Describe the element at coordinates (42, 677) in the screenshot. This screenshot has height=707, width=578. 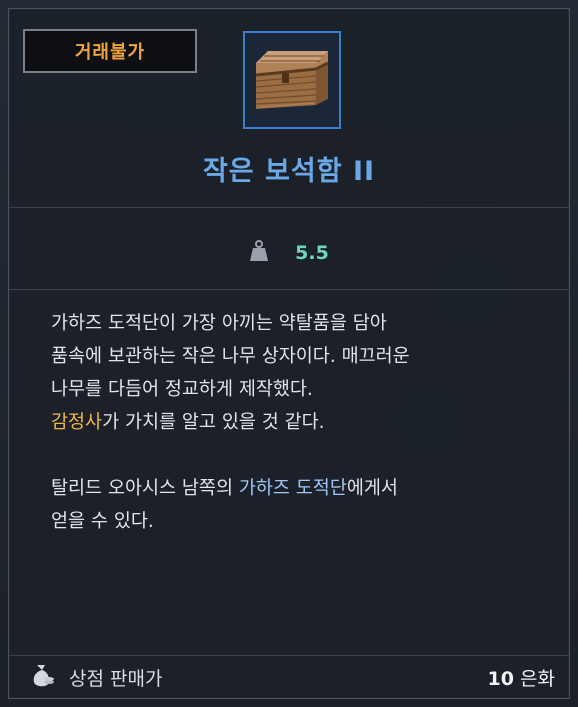
I see `money-bag-icon` at that location.